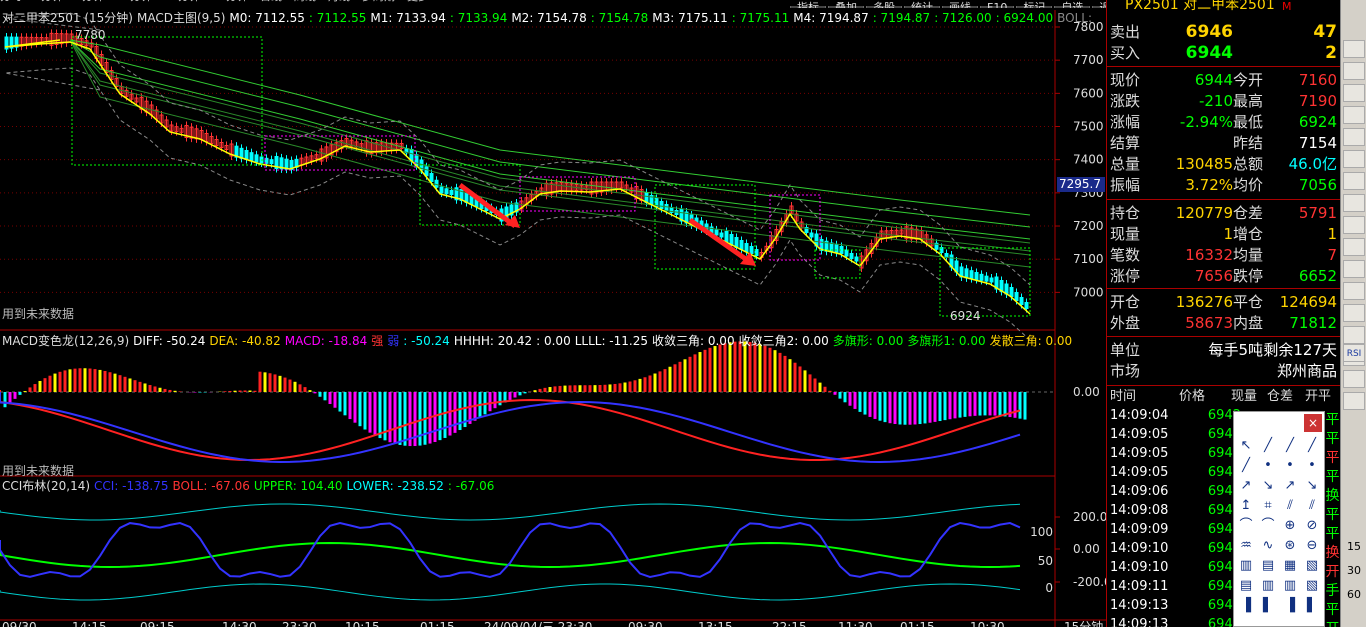 This screenshot has height=627, width=1366. What do you see at coordinates (65, 341) in the screenshot?
I see `macd-title: MACD变色龙(12,26,9)` at bounding box center [65, 341].